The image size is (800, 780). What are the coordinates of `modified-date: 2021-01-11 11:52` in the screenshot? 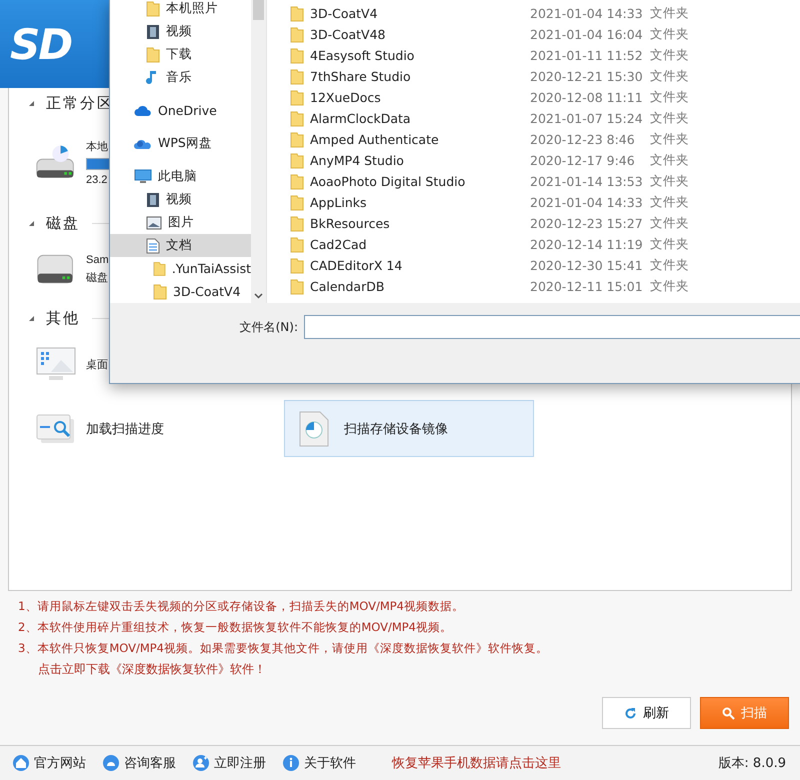 It's located at (587, 55).